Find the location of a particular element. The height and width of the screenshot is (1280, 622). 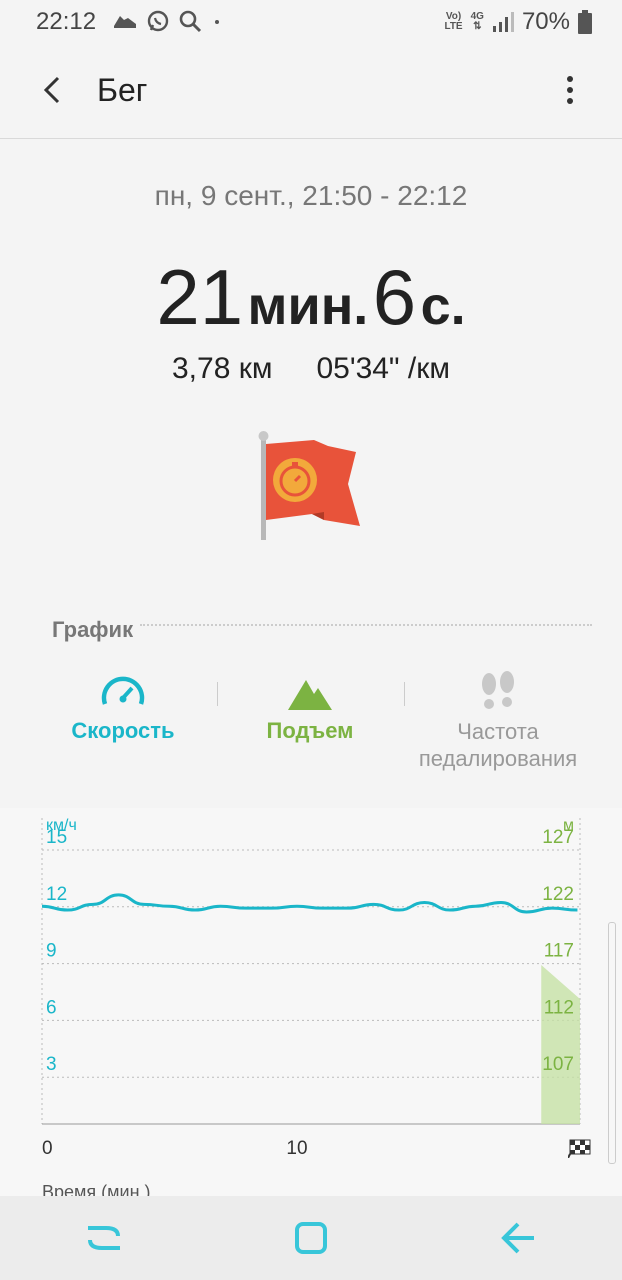

app-bar: Бег is located at coordinates (311, 91).